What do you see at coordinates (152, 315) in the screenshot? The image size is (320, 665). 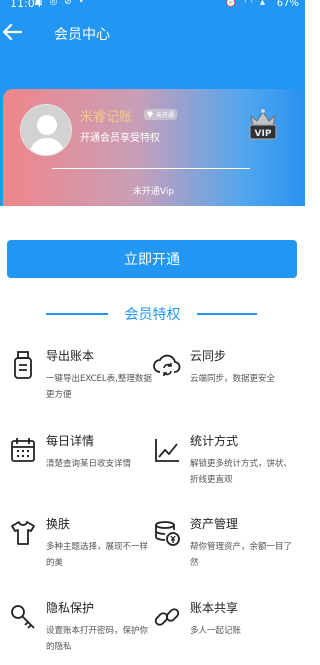 I see `privileges-title: 会员特权` at bounding box center [152, 315].